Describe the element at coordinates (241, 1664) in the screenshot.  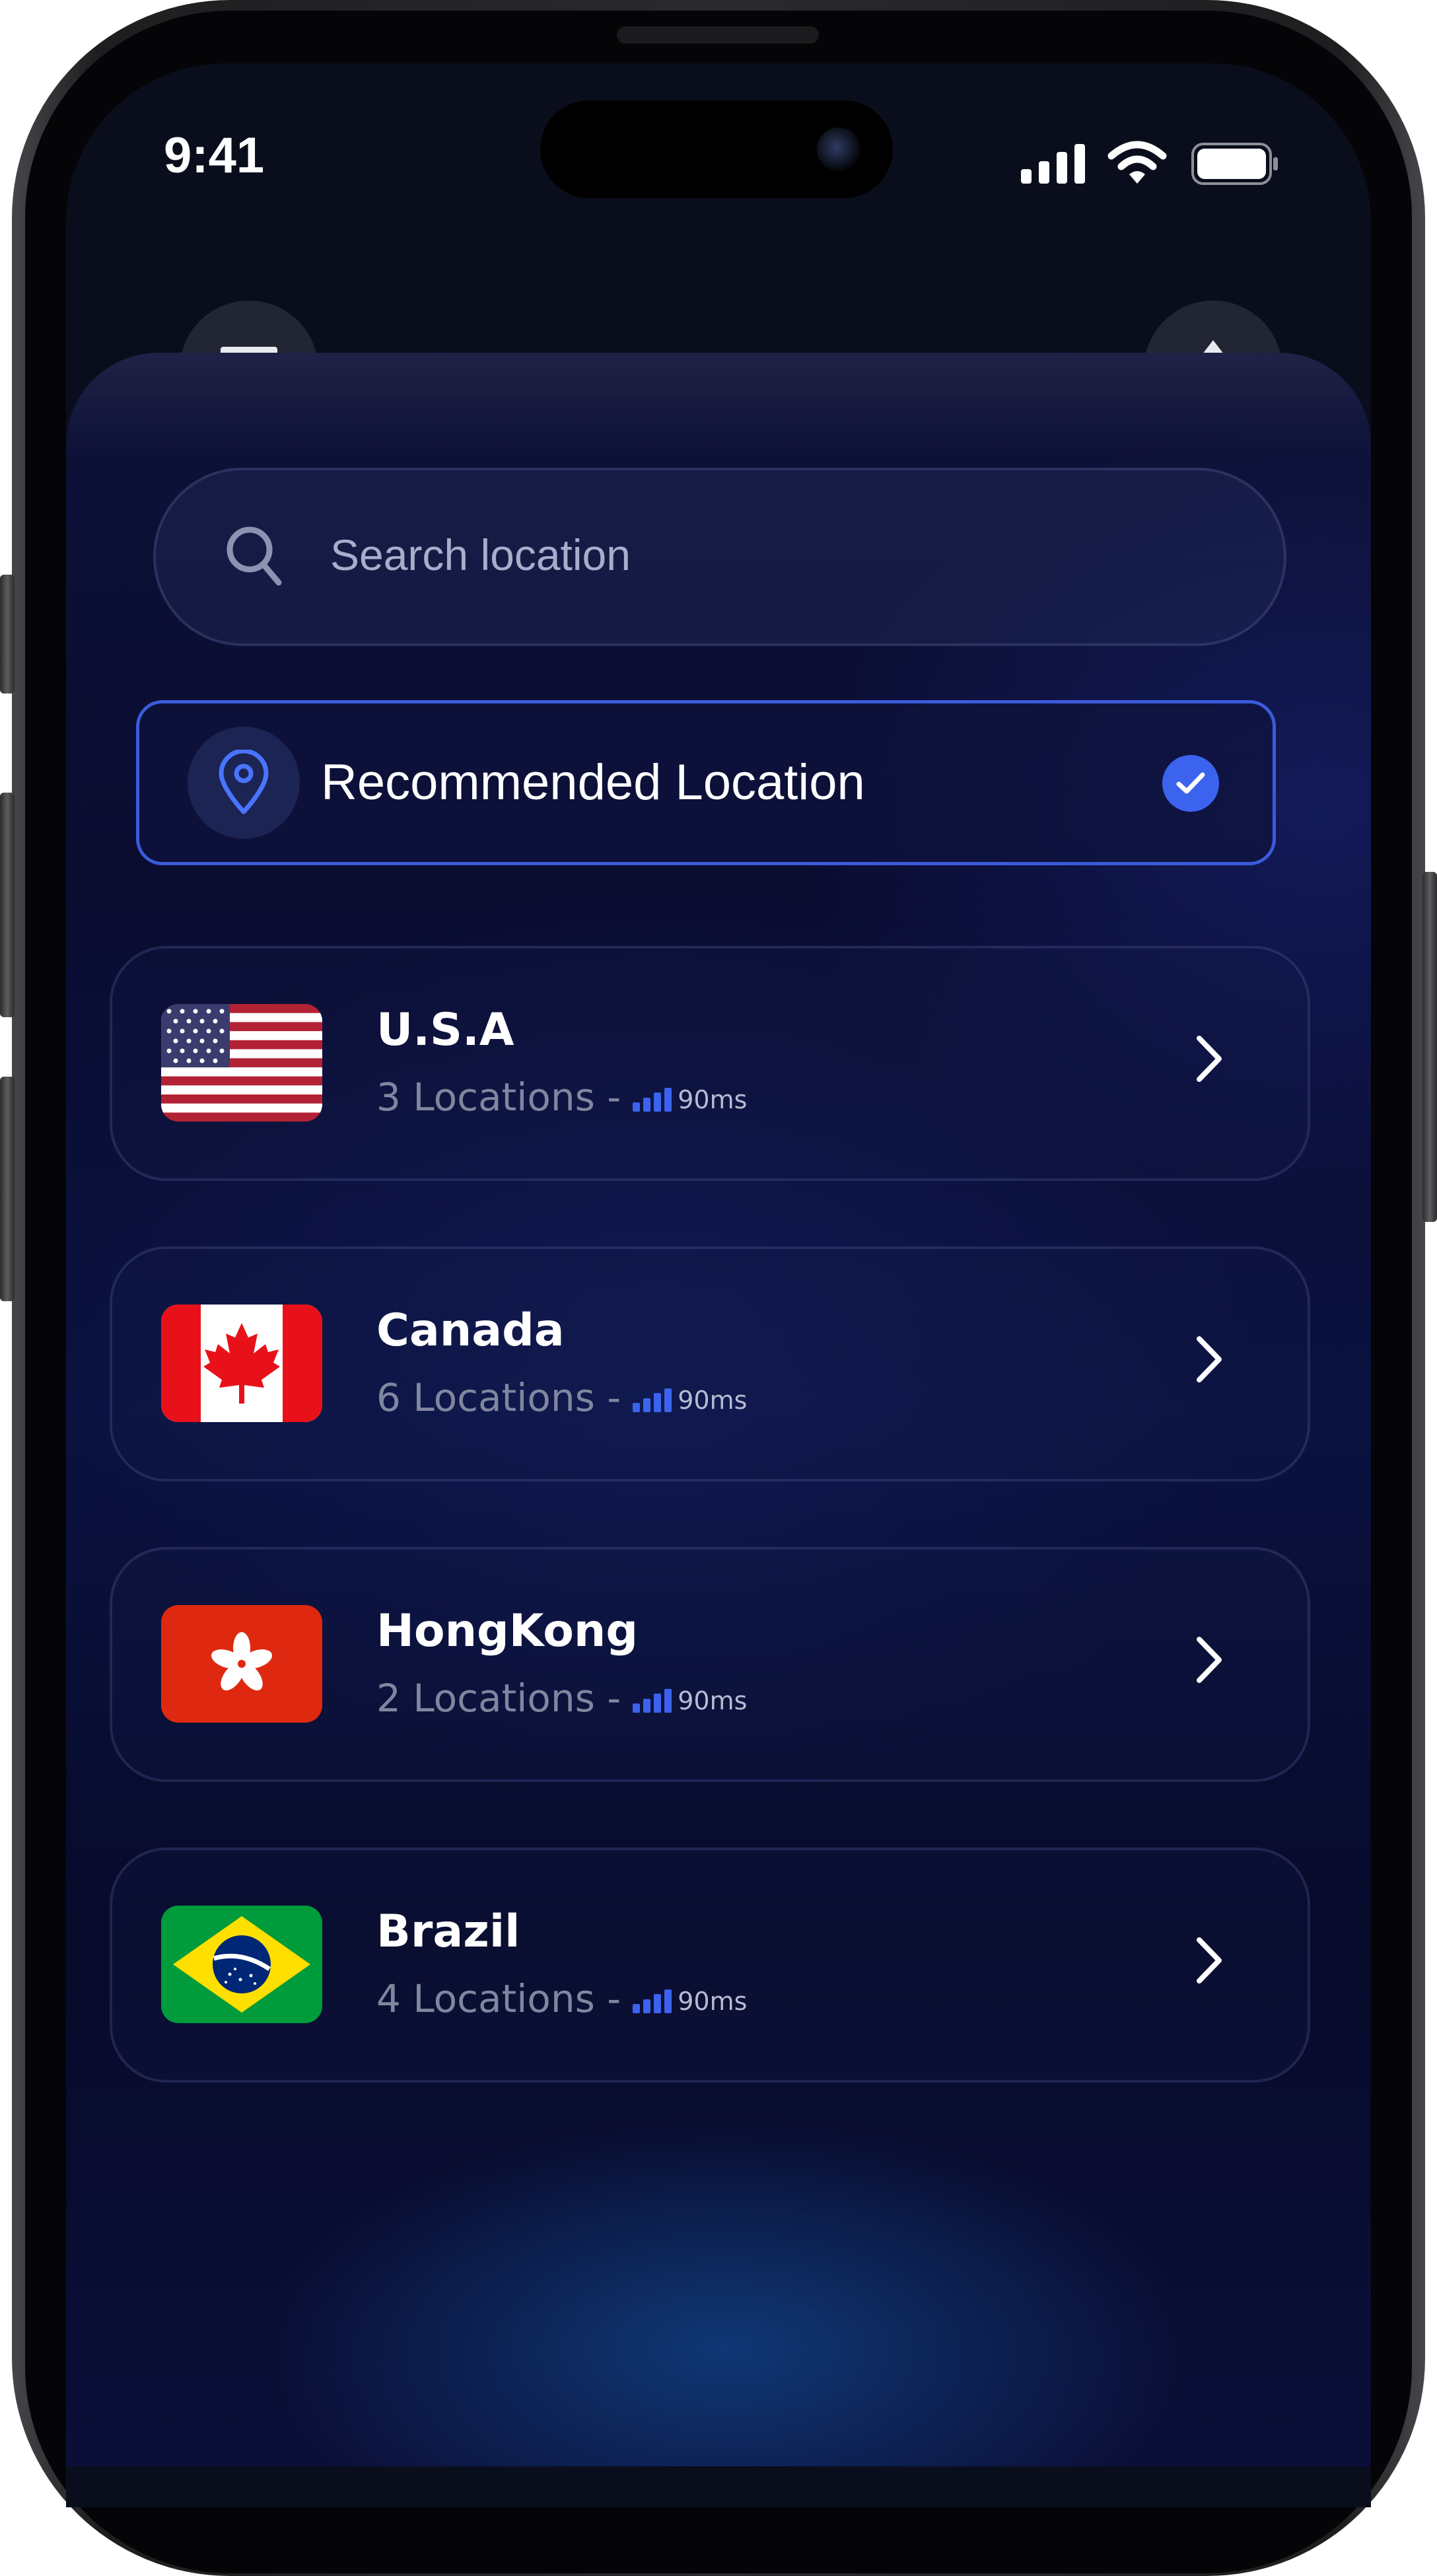
I see `hongkong-flag-icon` at that location.